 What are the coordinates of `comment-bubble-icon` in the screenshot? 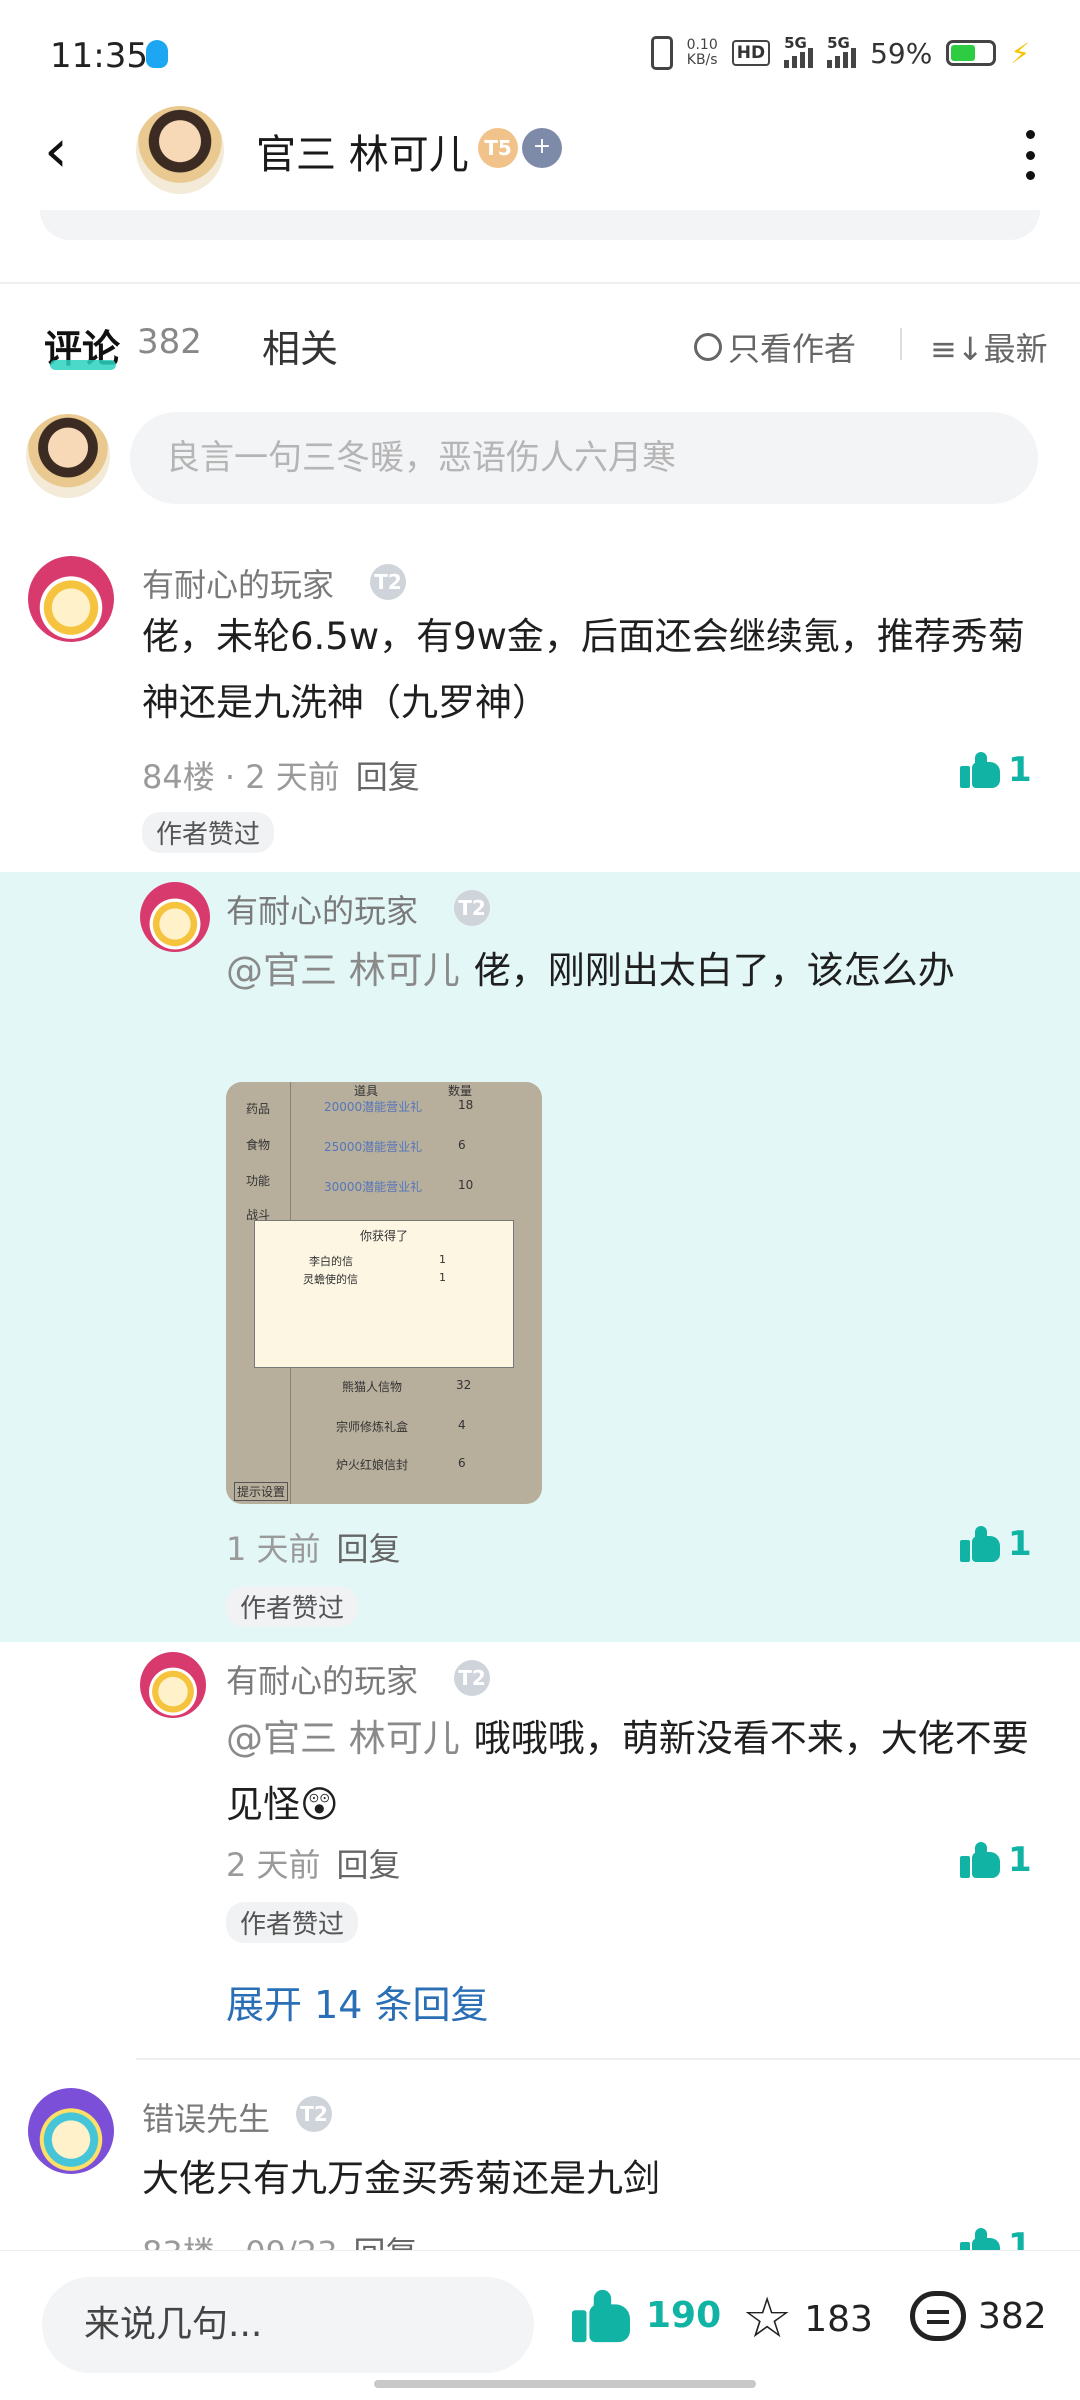 It's located at (938, 2316).